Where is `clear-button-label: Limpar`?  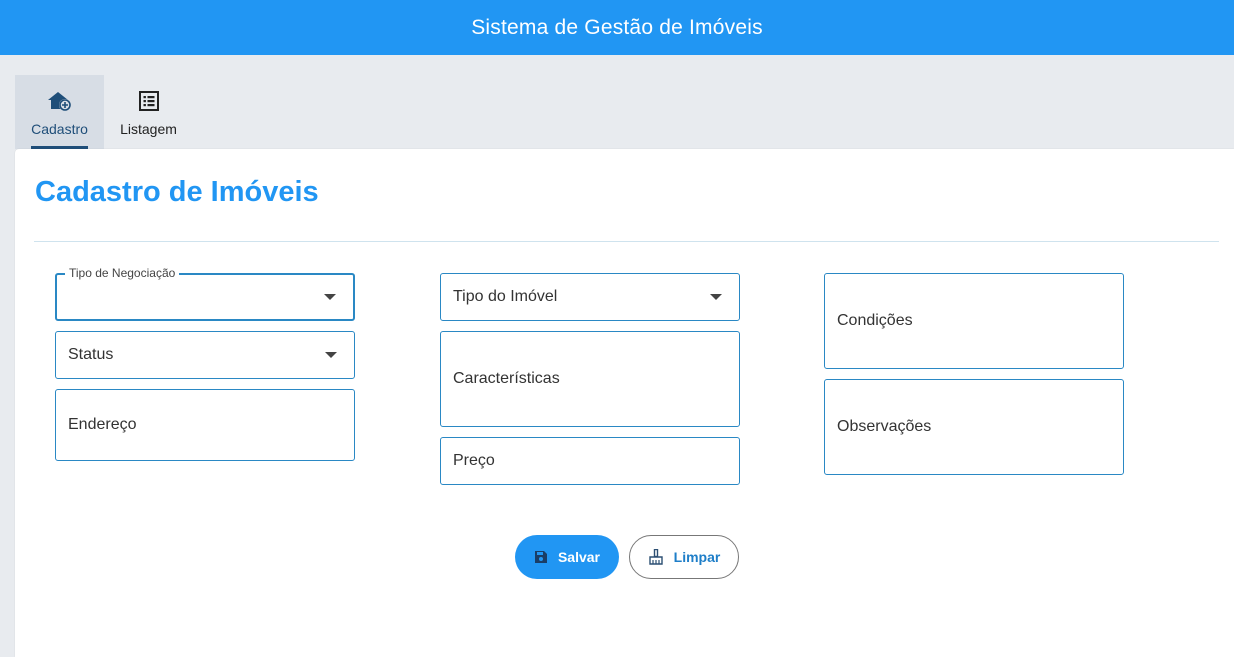 clear-button-label: Limpar is located at coordinates (697, 557).